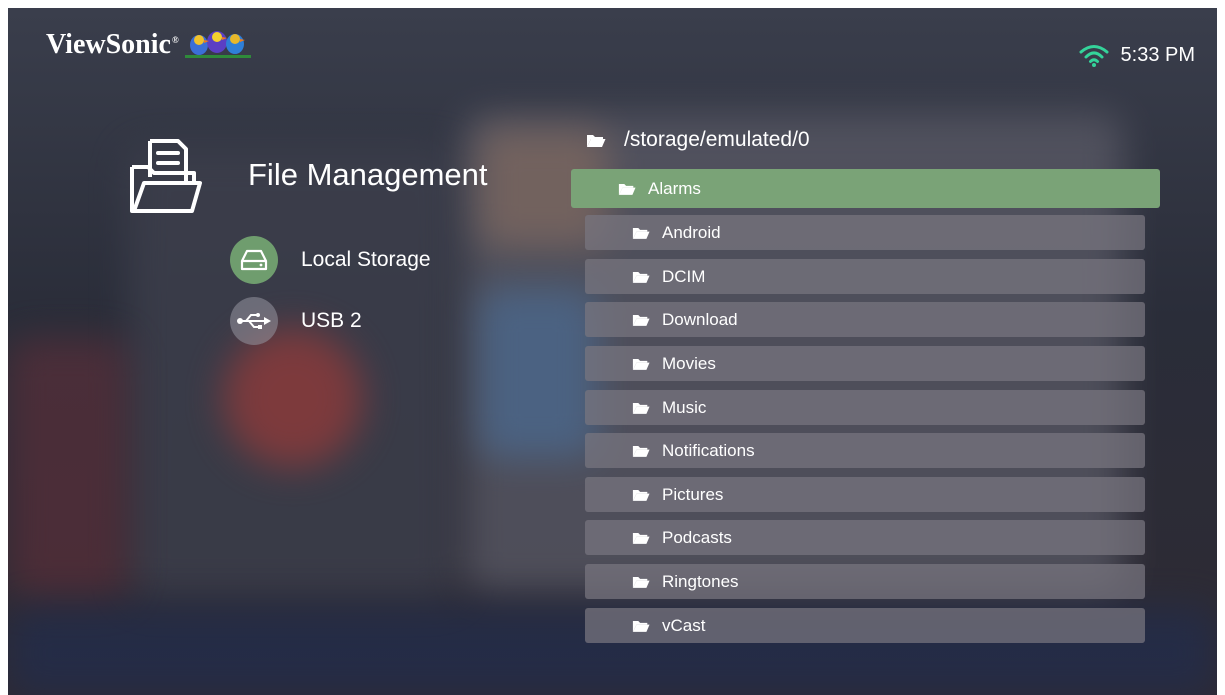 The height and width of the screenshot is (695, 1225). I want to click on source-local-storage: Local Storage, so click(330, 260).